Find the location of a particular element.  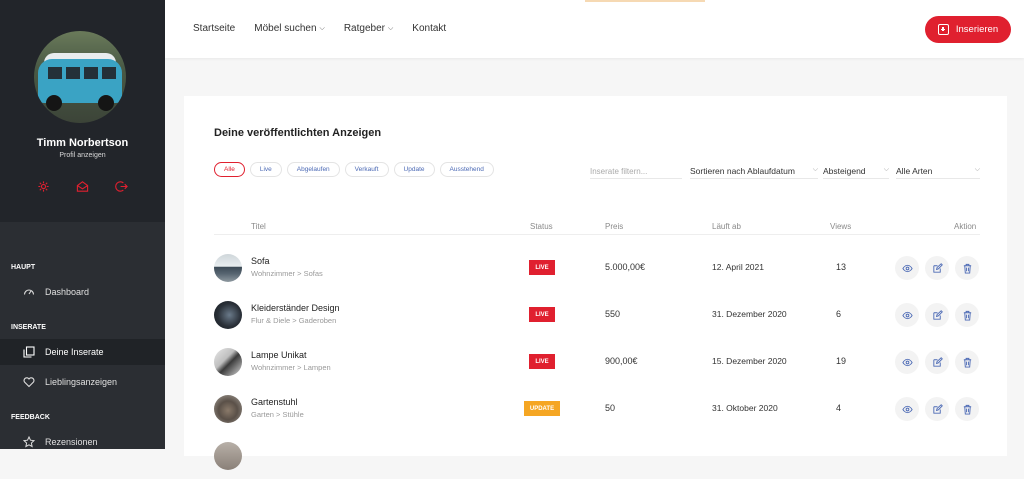

nav-label: Kontakt is located at coordinates (429, 28).